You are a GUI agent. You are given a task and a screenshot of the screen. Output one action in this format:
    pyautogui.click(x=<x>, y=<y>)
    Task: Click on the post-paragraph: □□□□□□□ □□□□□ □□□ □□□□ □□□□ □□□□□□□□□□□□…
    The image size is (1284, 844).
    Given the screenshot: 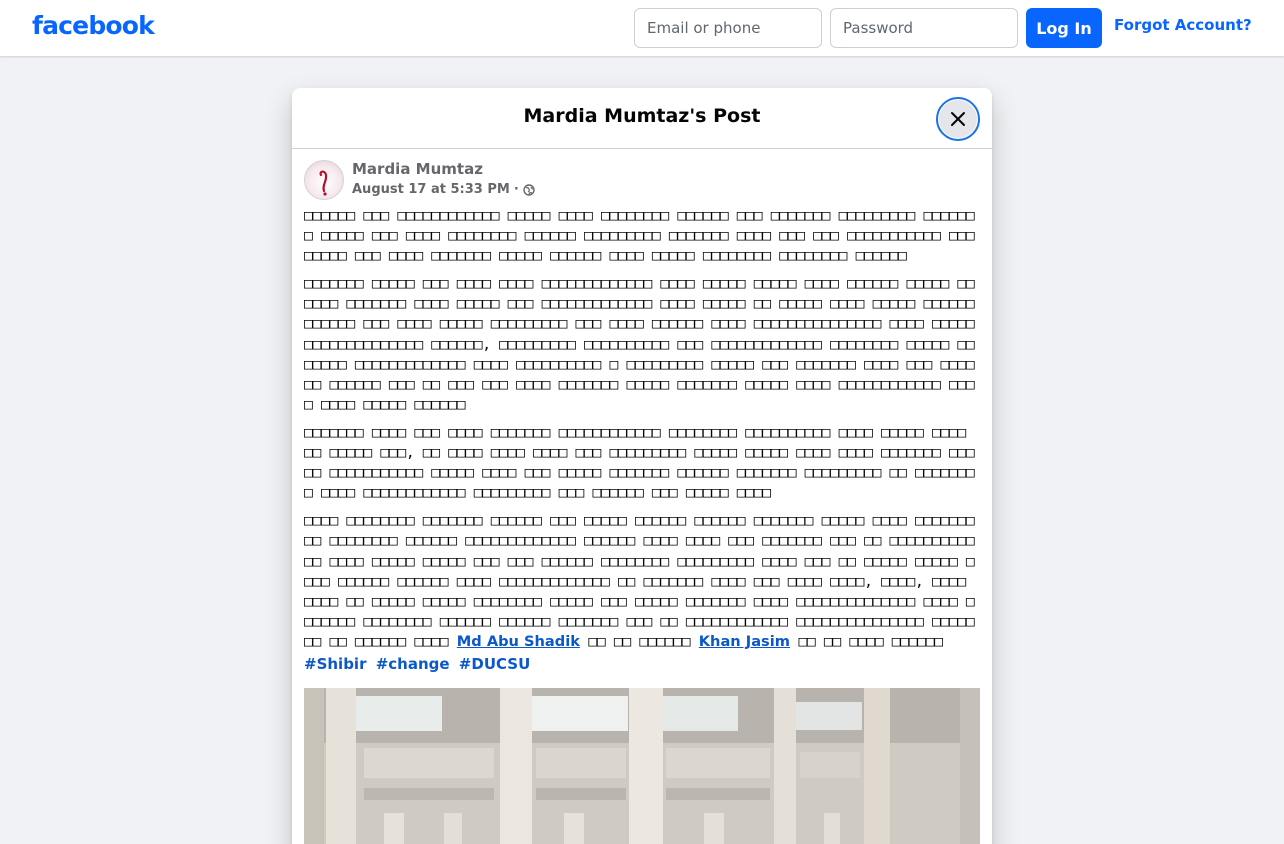 What is the action you would take?
    pyautogui.click(x=639, y=344)
    